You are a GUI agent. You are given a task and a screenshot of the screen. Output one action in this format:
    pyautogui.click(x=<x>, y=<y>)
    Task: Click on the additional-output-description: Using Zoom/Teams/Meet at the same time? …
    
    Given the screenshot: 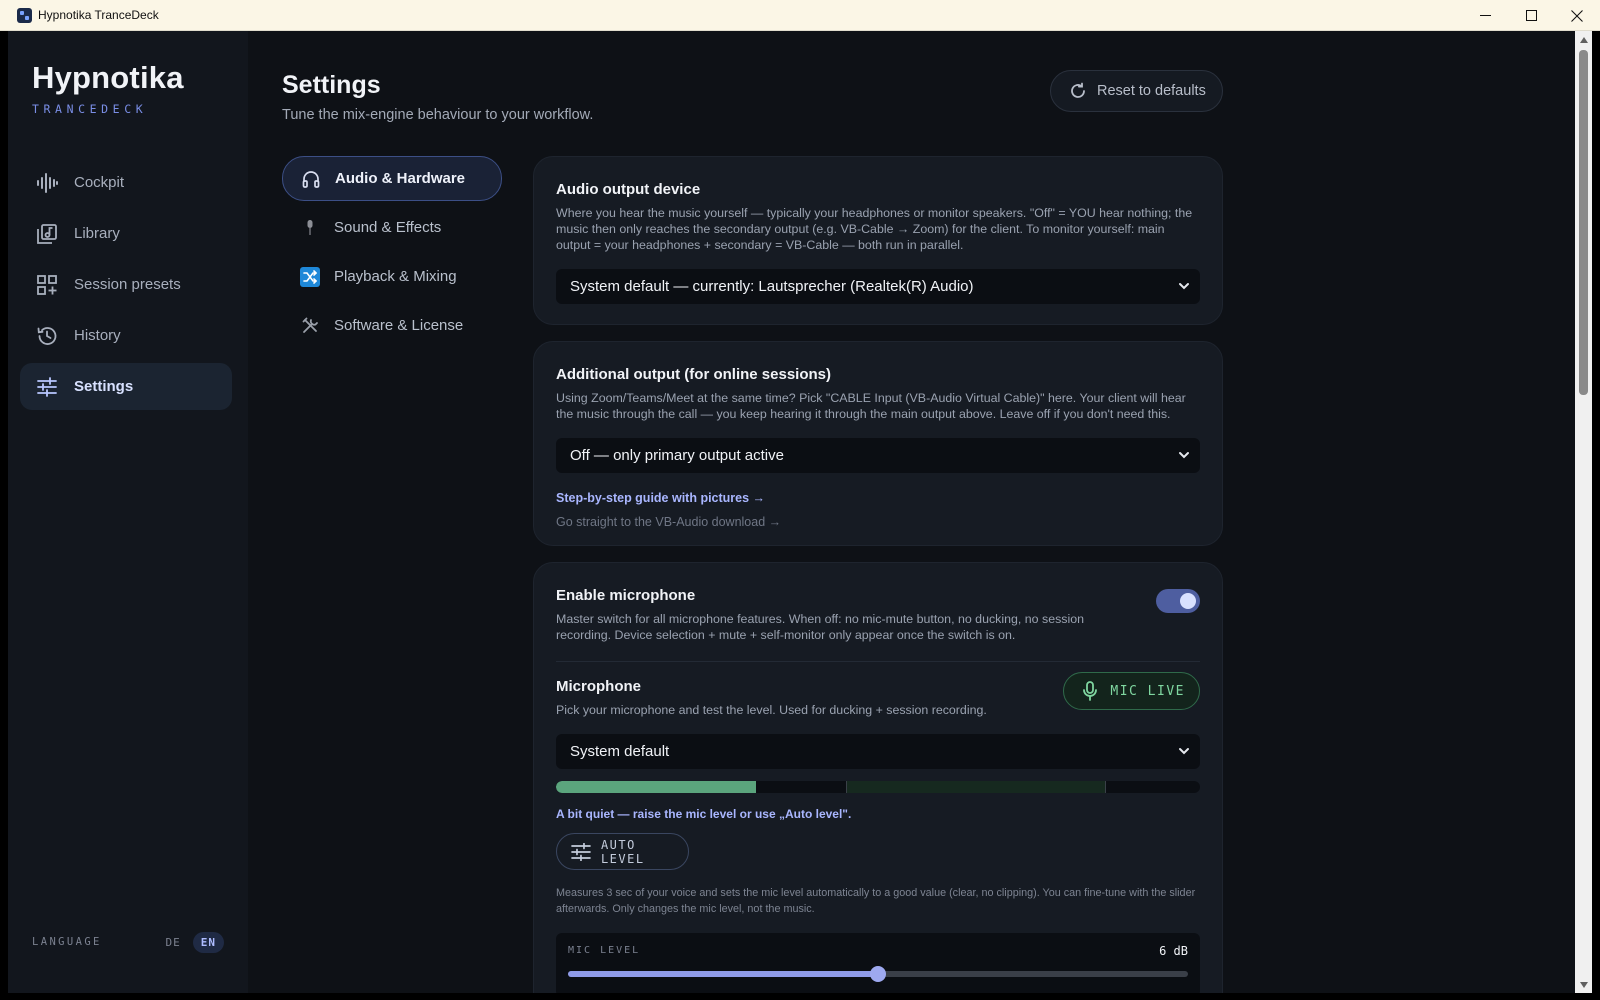 What is the action you would take?
    pyautogui.click(x=871, y=406)
    